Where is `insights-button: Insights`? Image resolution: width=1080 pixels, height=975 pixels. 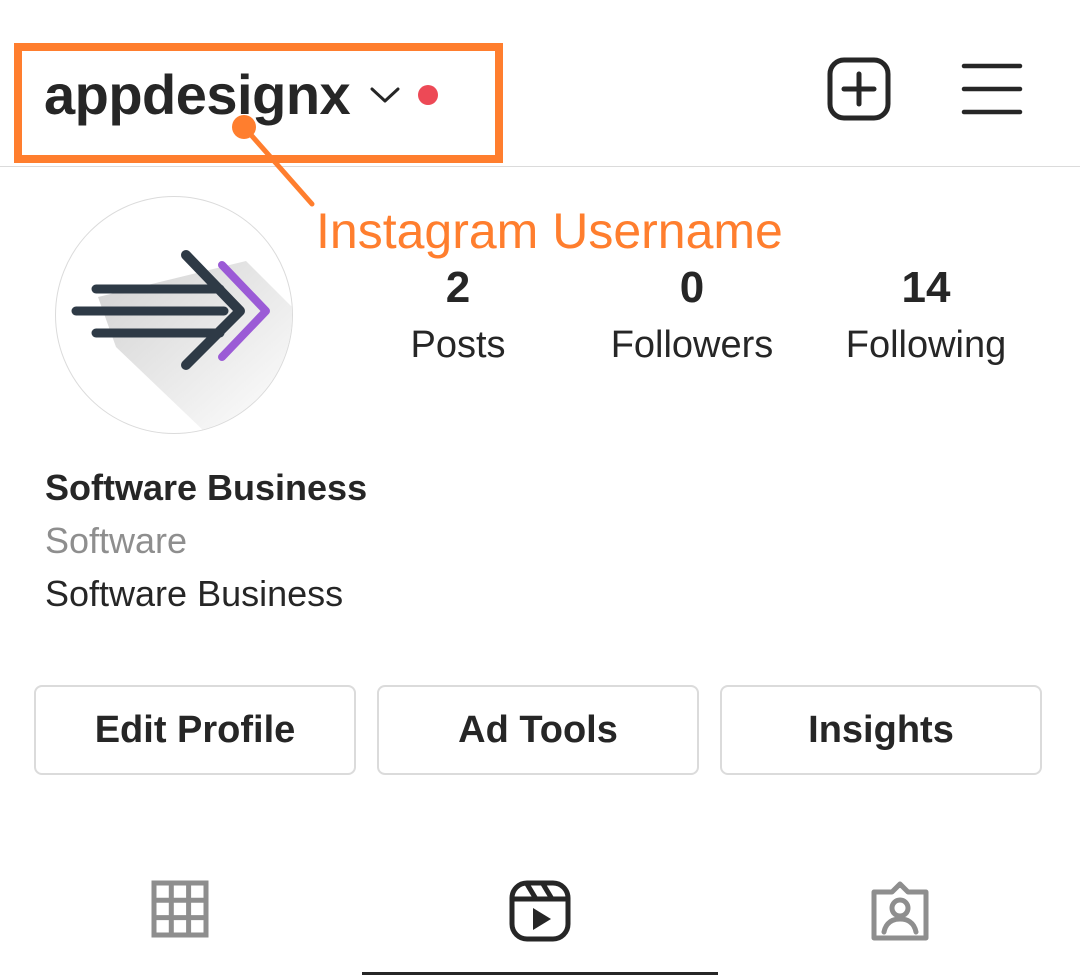
insights-button: Insights is located at coordinates (881, 730).